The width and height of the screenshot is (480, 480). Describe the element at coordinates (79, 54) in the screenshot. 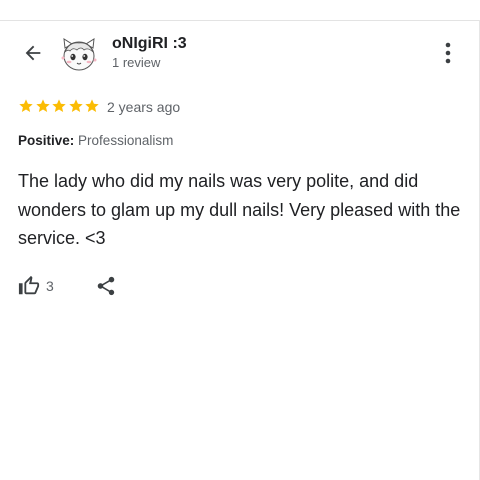

I see `avatar` at that location.